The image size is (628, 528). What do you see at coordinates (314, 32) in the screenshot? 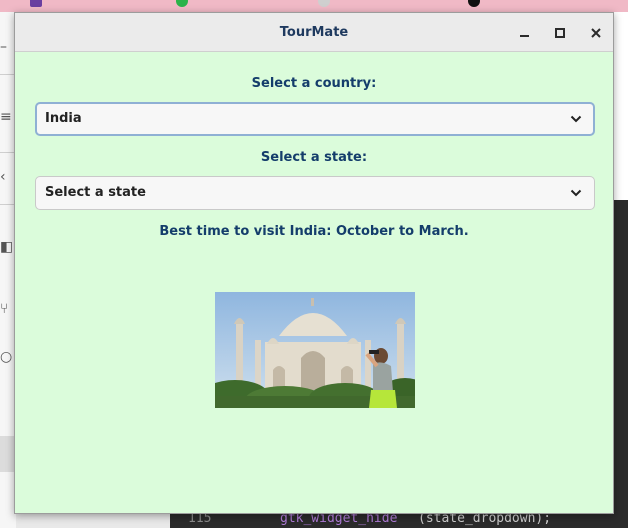
I see `titlebar: TourMate` at bounding box center [314, 32].